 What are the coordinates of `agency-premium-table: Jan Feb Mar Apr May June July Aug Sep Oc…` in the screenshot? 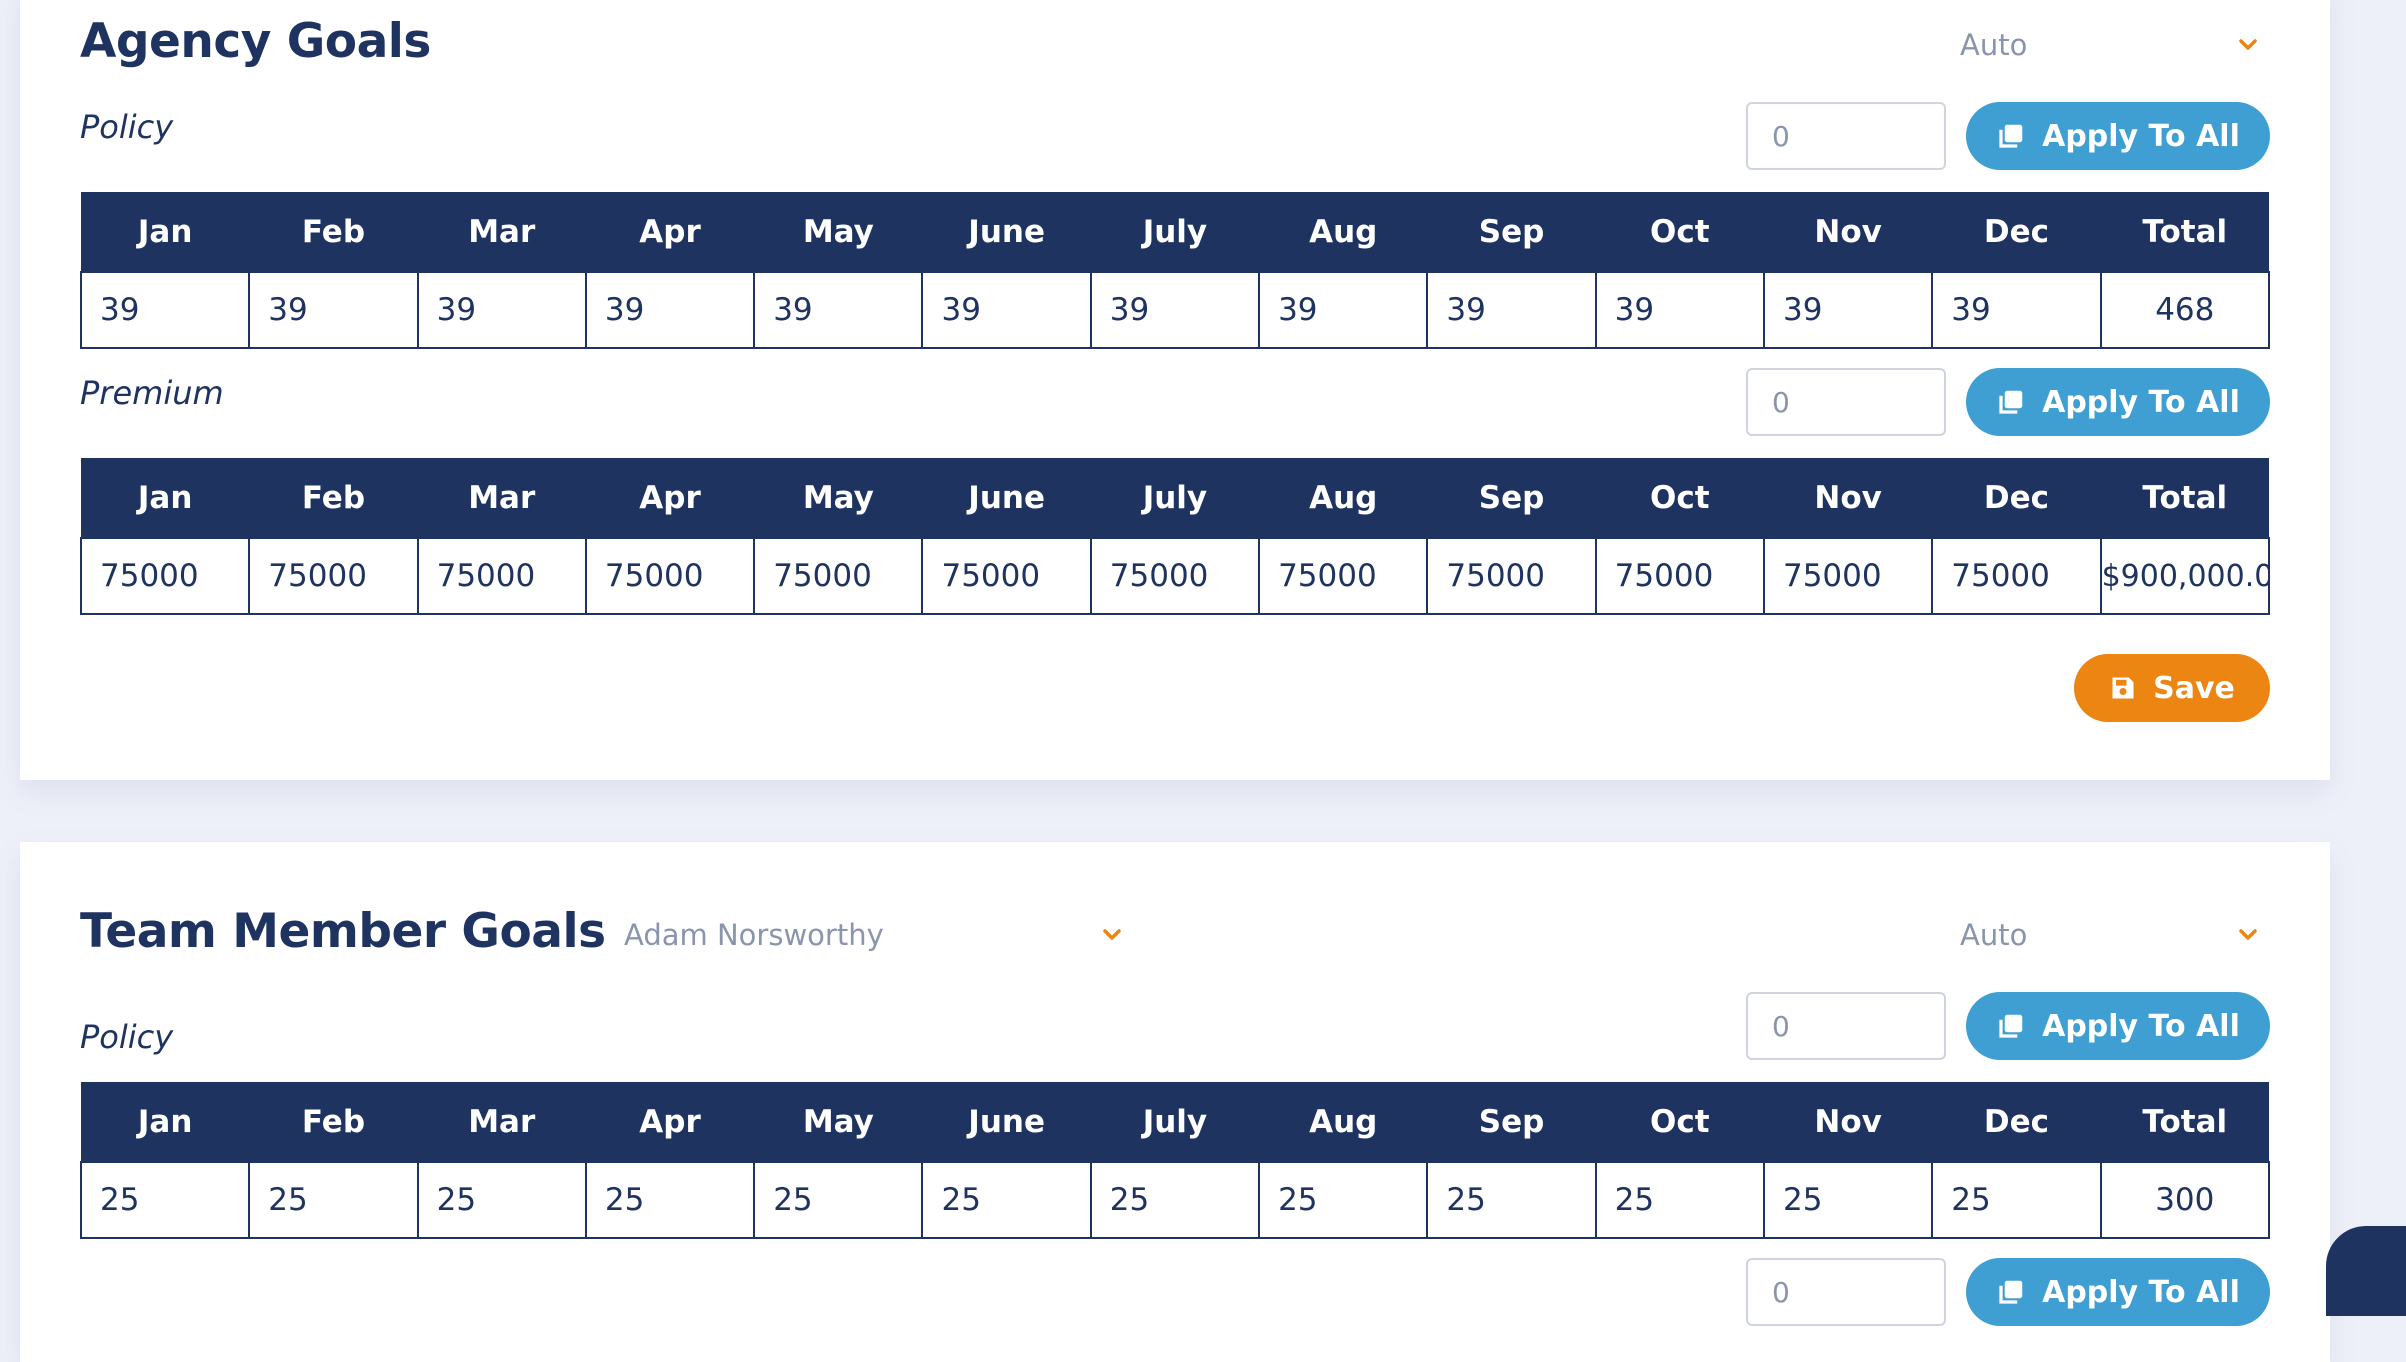 It's located at (1175, 536).